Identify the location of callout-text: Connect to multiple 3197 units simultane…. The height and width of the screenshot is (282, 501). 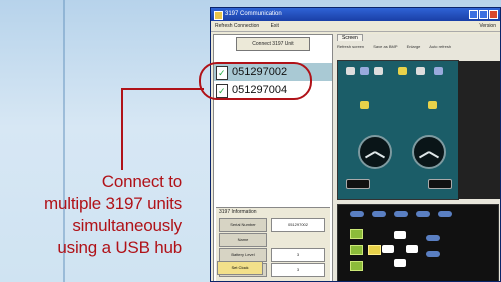
(113, 215).